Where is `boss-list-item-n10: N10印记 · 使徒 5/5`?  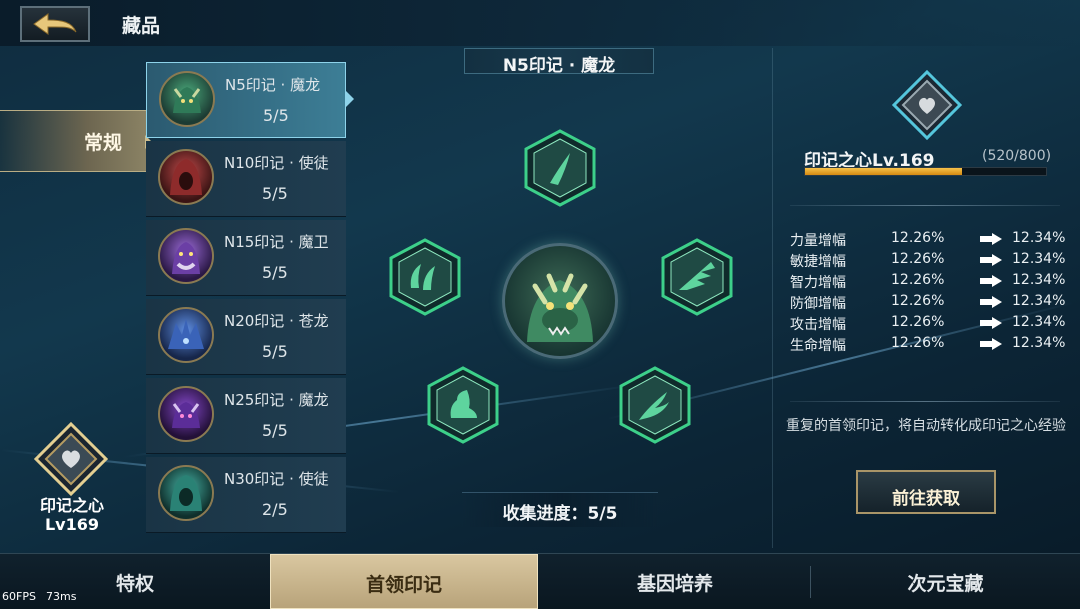 boss-list-item-n10: N10印记 · 使徒 5/5 is located at coordinates (246, 179).